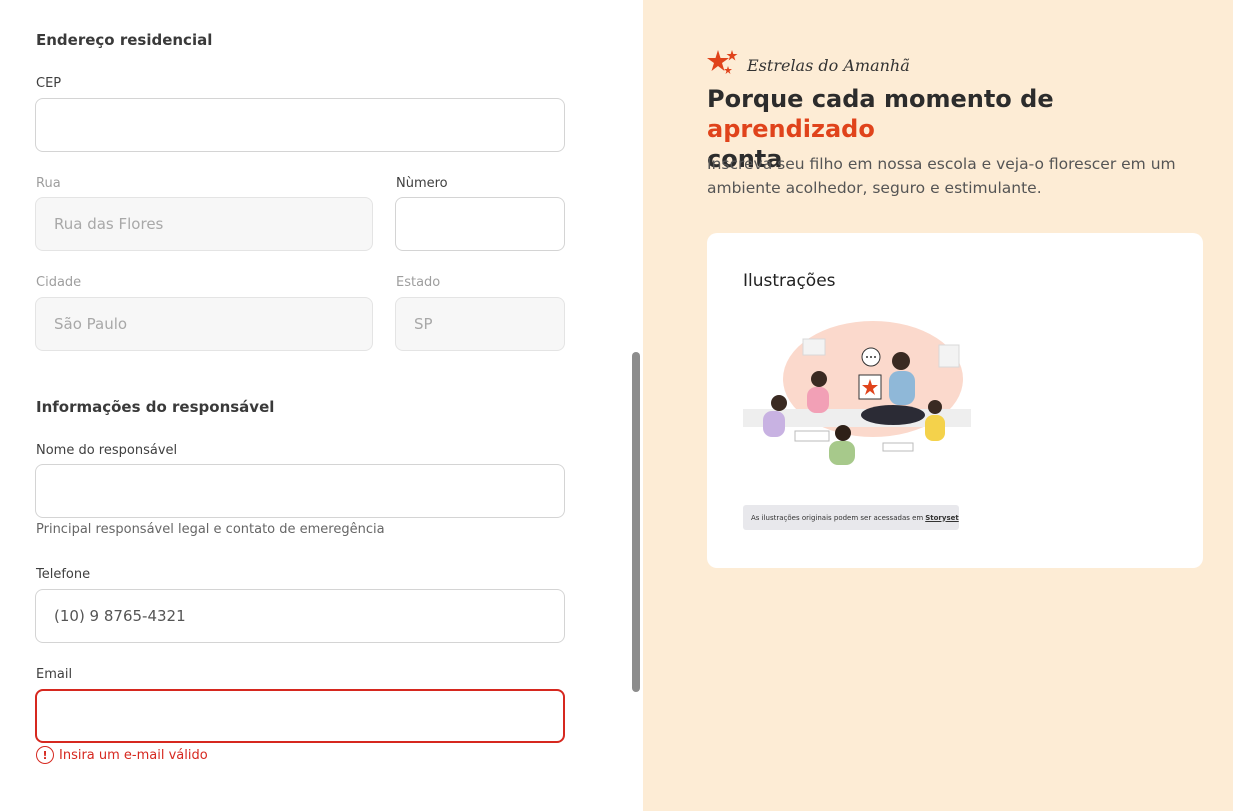 The height and width of the screenshot is (811, 1233). I want to click on street-label: Rua, so click(48, 183).